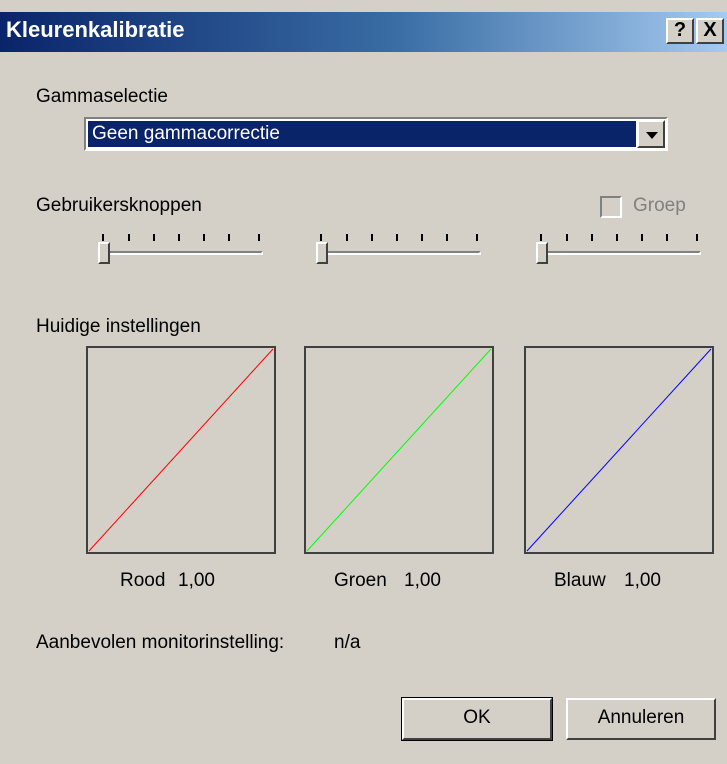 The height and width of the screenshot is (764, 727). Describe the element at coordinates (542, 253) in the screenshot. I see `slider-blue-thumb` at that location.